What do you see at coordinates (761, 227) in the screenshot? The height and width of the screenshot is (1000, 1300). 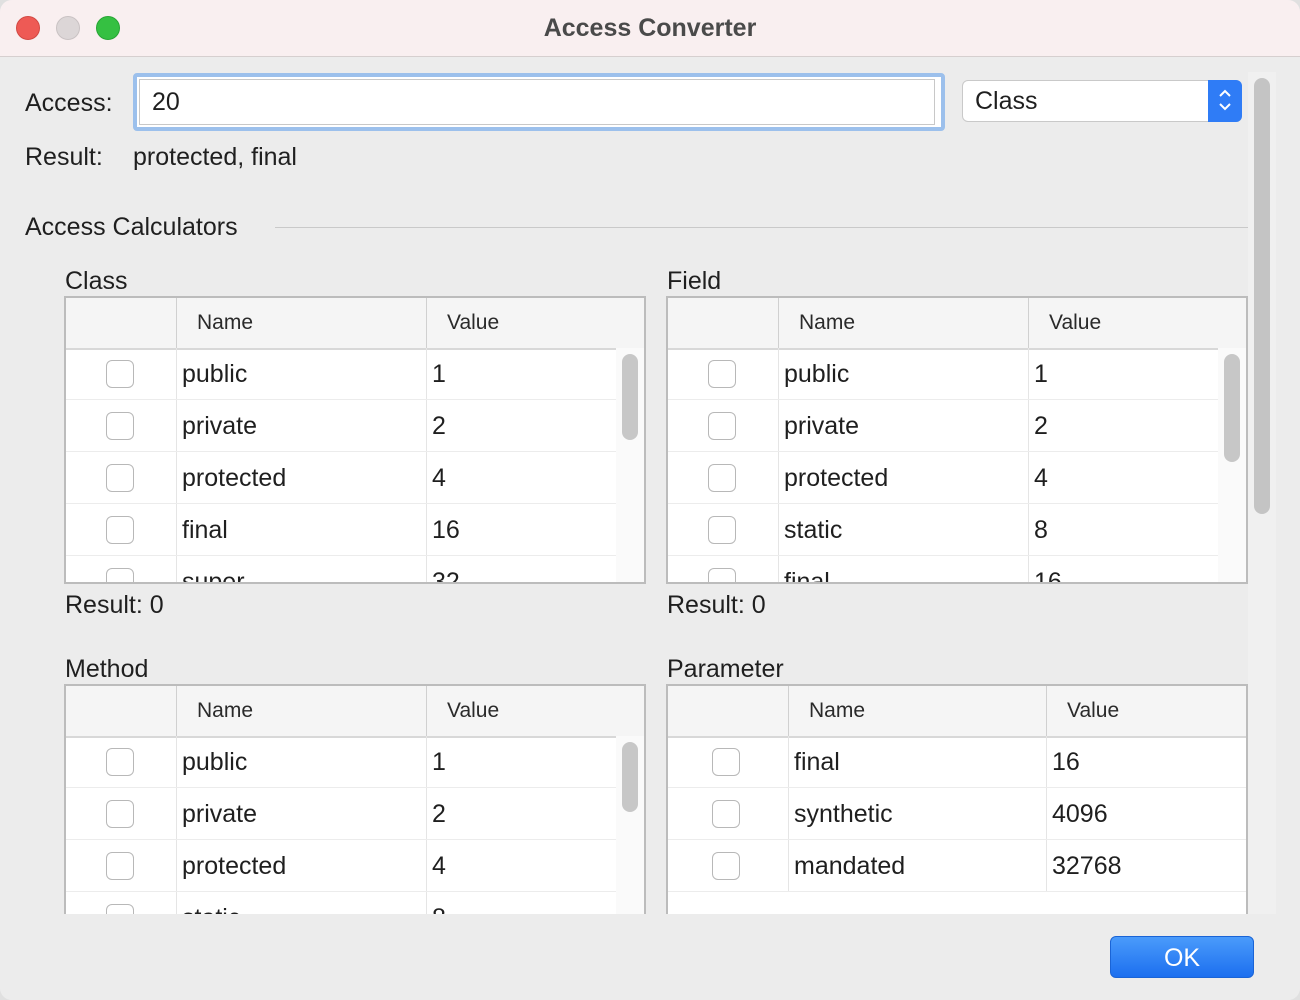 I see `section-divider` at bounding box center [761, 227].